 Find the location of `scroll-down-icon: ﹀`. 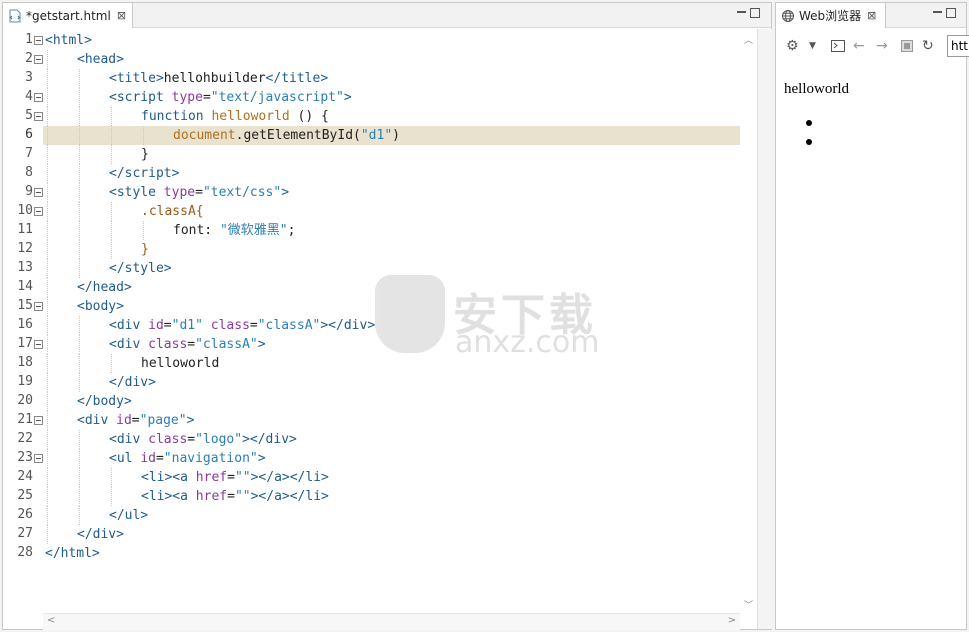

scroll-down-icon: ﹀ is located at coordinates (748, 604).